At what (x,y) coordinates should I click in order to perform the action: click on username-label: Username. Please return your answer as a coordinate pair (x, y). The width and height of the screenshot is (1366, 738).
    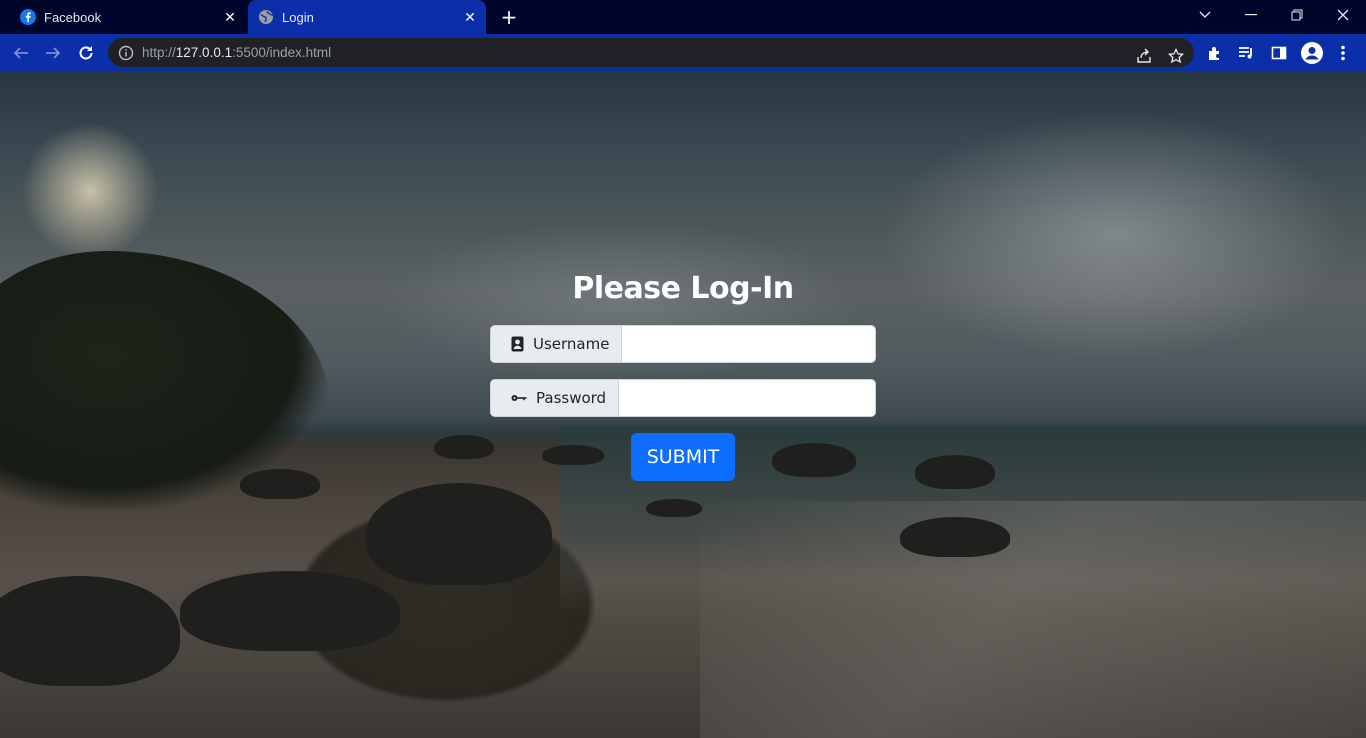
    Looking at the image, I should click on (571, 344).